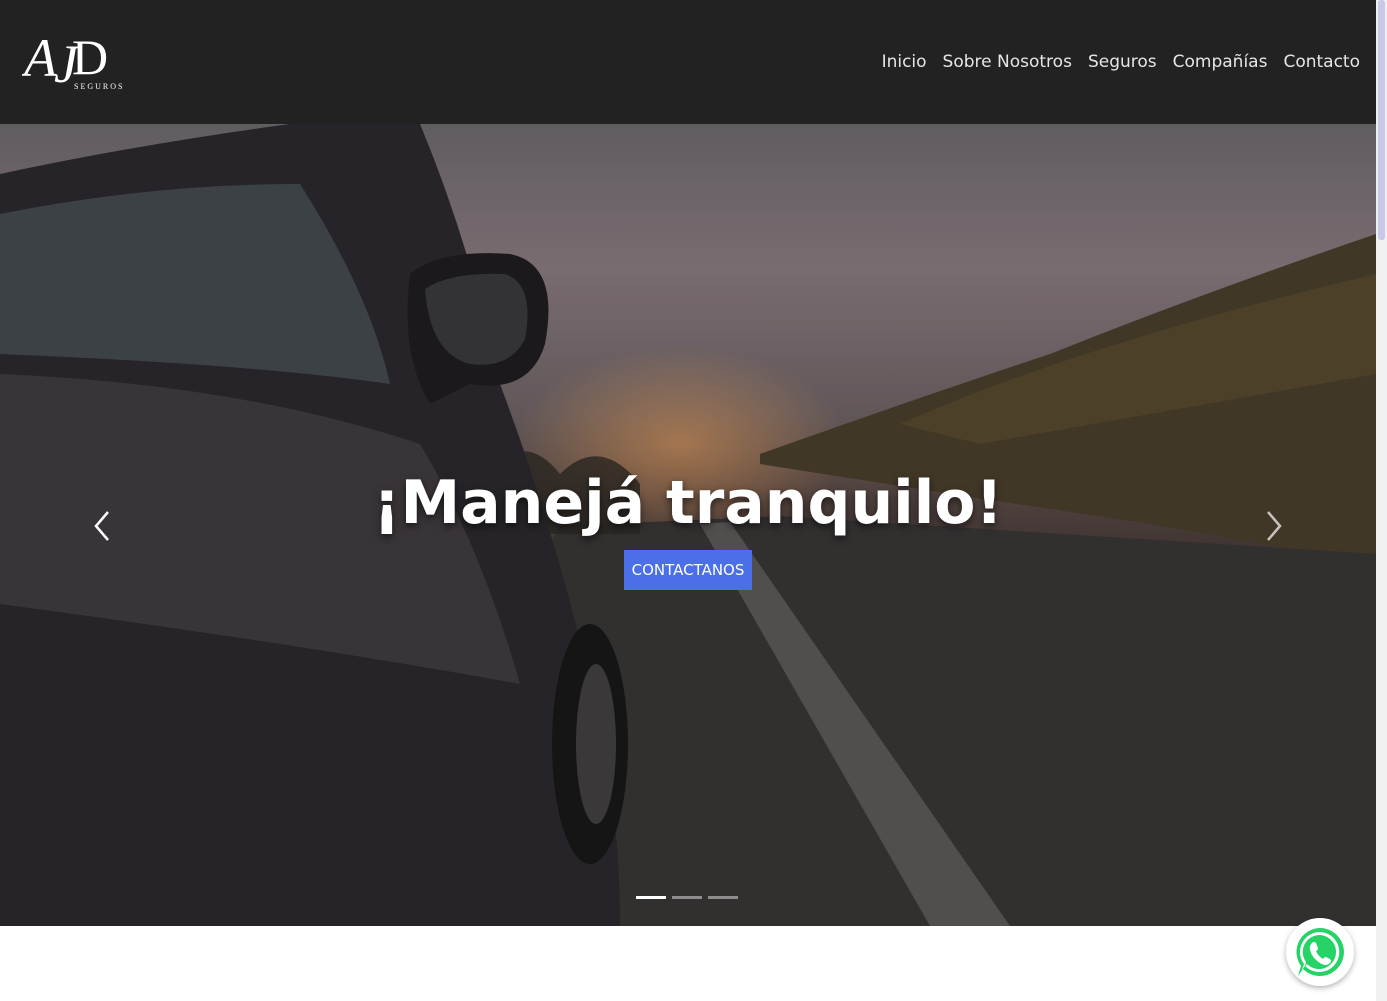 Image resolution: width=1387 pixels, height=1001 pixels. Describe the element at coordinates (1007, 62) in the screenshot. I see `nav-link-sobre-nosotros: Sobre Nosotros` at that location.